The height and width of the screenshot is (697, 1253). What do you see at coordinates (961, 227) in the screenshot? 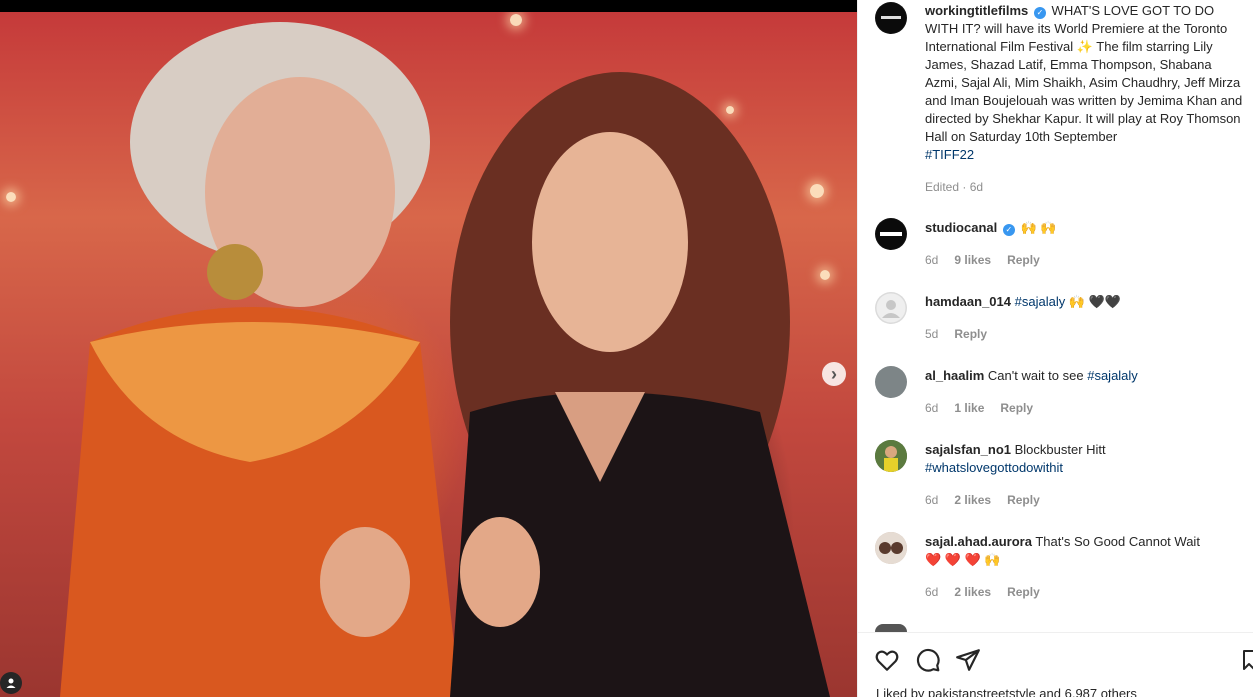
I see `comment-username: studiocanal` at bounding box center [961, 227].